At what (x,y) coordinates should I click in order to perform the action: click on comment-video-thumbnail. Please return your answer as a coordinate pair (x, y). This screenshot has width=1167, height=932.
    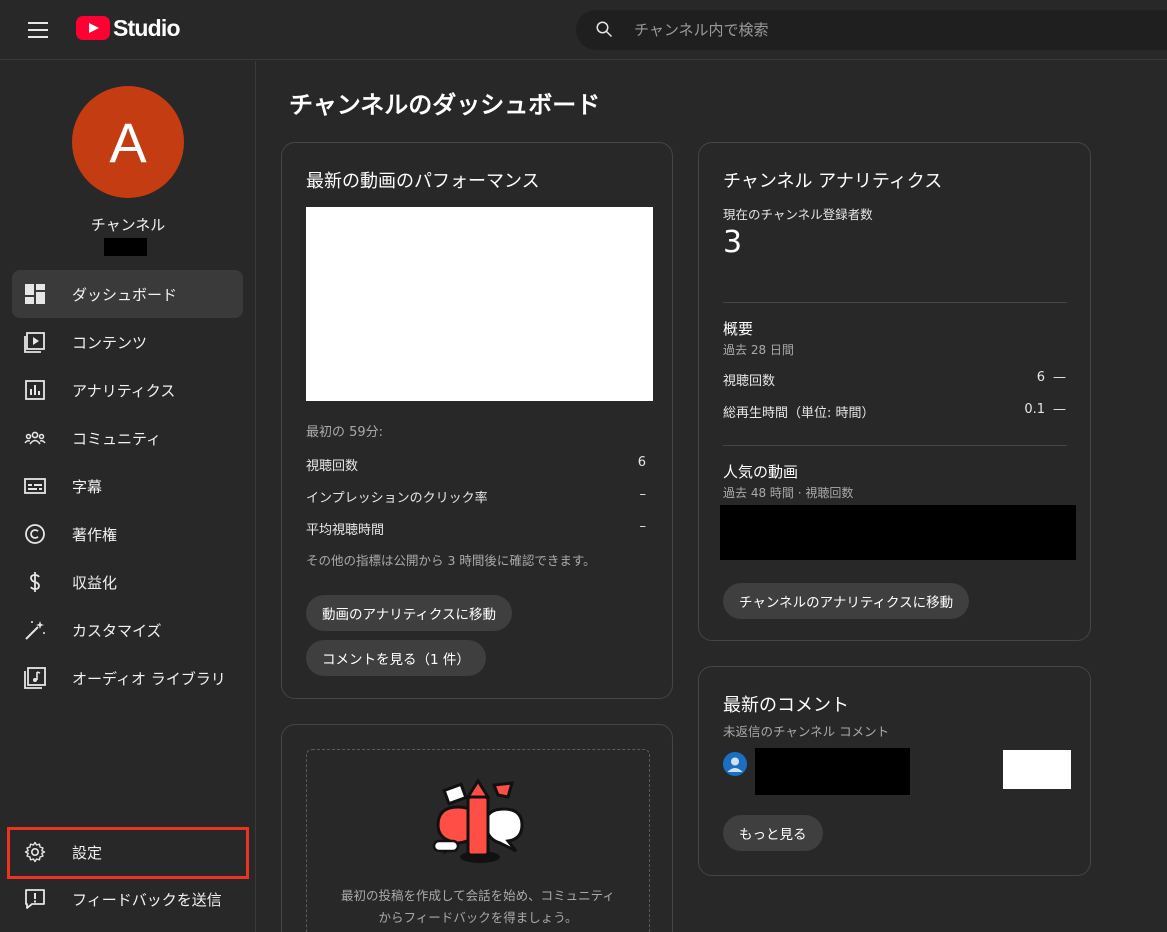
    Looking at the image, I should click on (1037, 769).